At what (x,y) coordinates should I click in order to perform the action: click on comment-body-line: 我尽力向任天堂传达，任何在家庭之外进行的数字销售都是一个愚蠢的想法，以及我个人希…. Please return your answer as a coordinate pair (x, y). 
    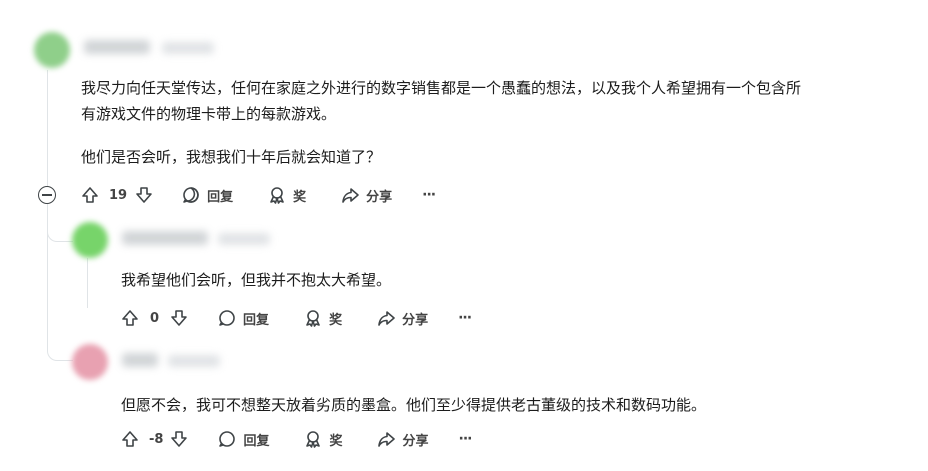
    Looking at the image, I should click on (441, 88).